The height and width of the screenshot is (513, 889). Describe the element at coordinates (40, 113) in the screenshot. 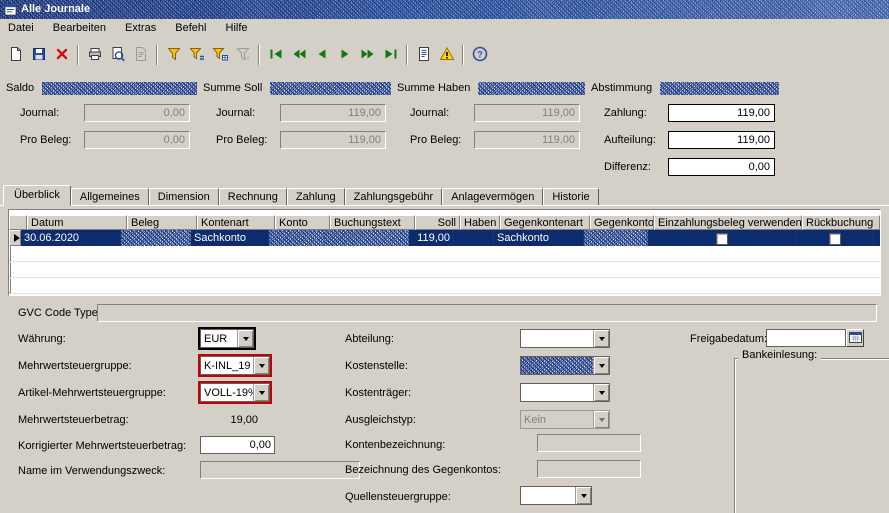

I see `saldo-journal-label: Journal:` at that location.